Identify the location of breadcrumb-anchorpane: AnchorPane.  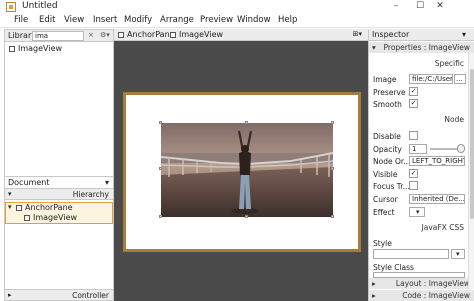
(151, 34).